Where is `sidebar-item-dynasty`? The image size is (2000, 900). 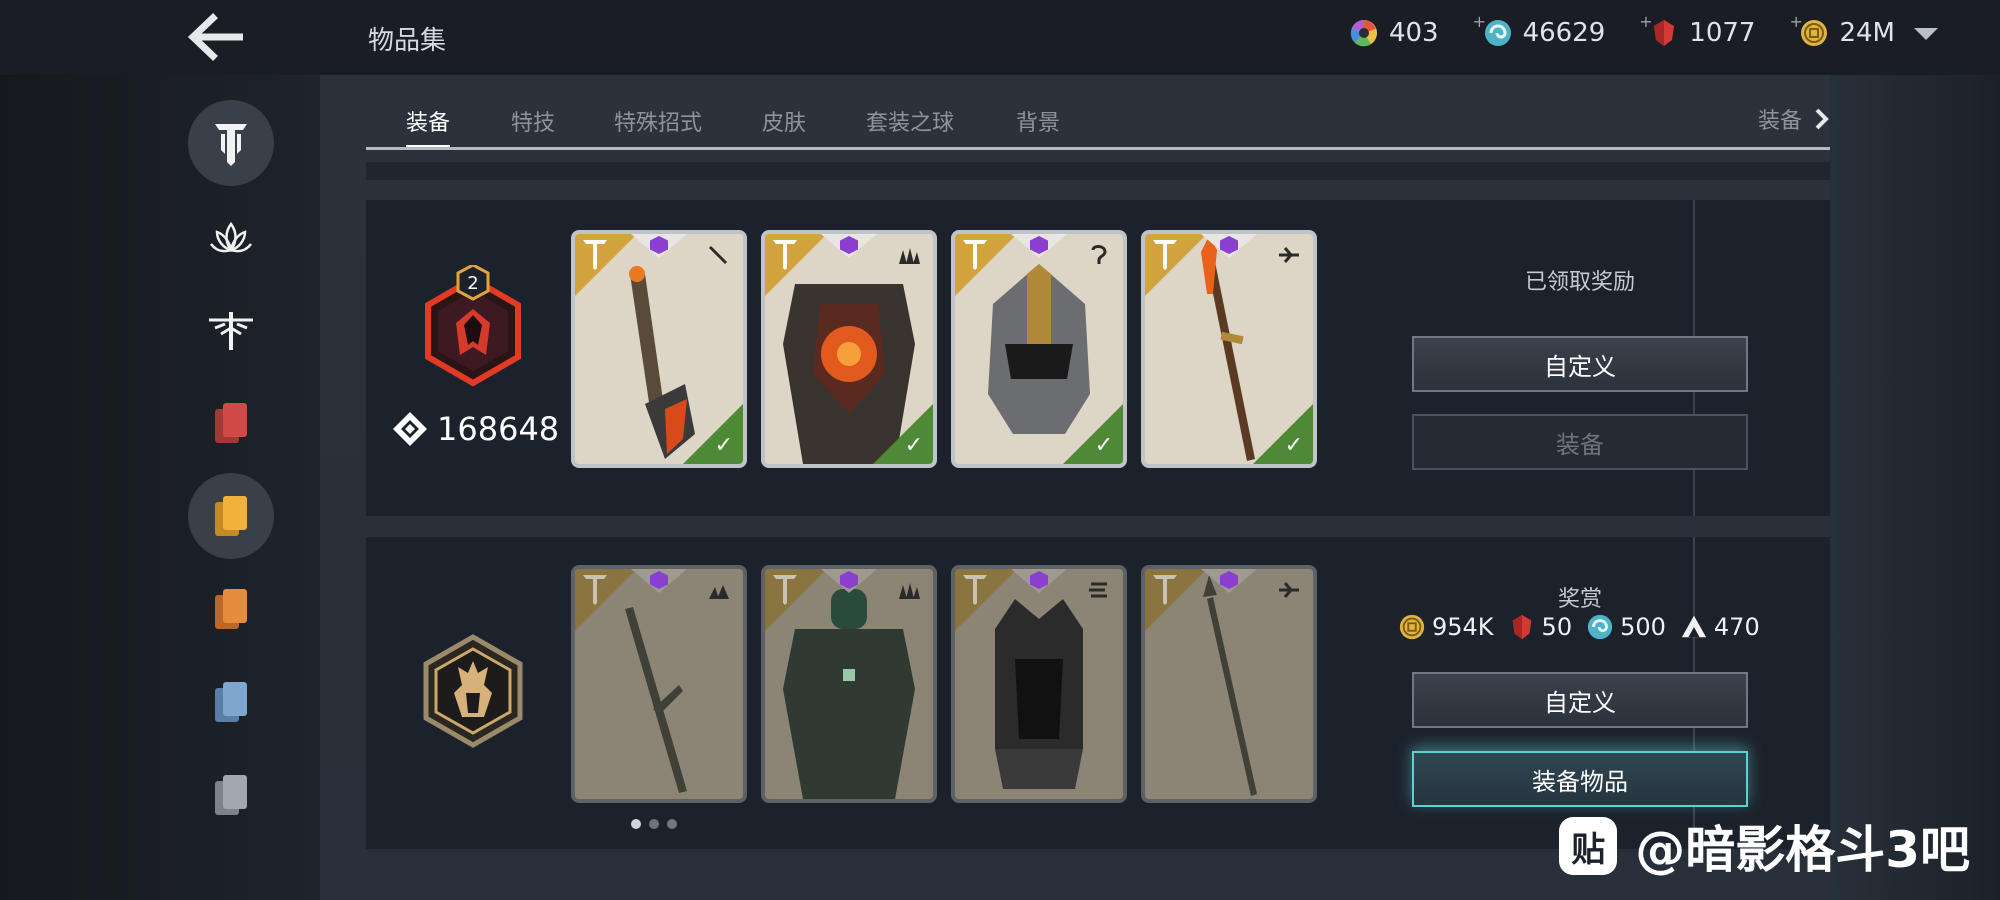
sidebar-item-dynasty is located at coordinates (231, 330).